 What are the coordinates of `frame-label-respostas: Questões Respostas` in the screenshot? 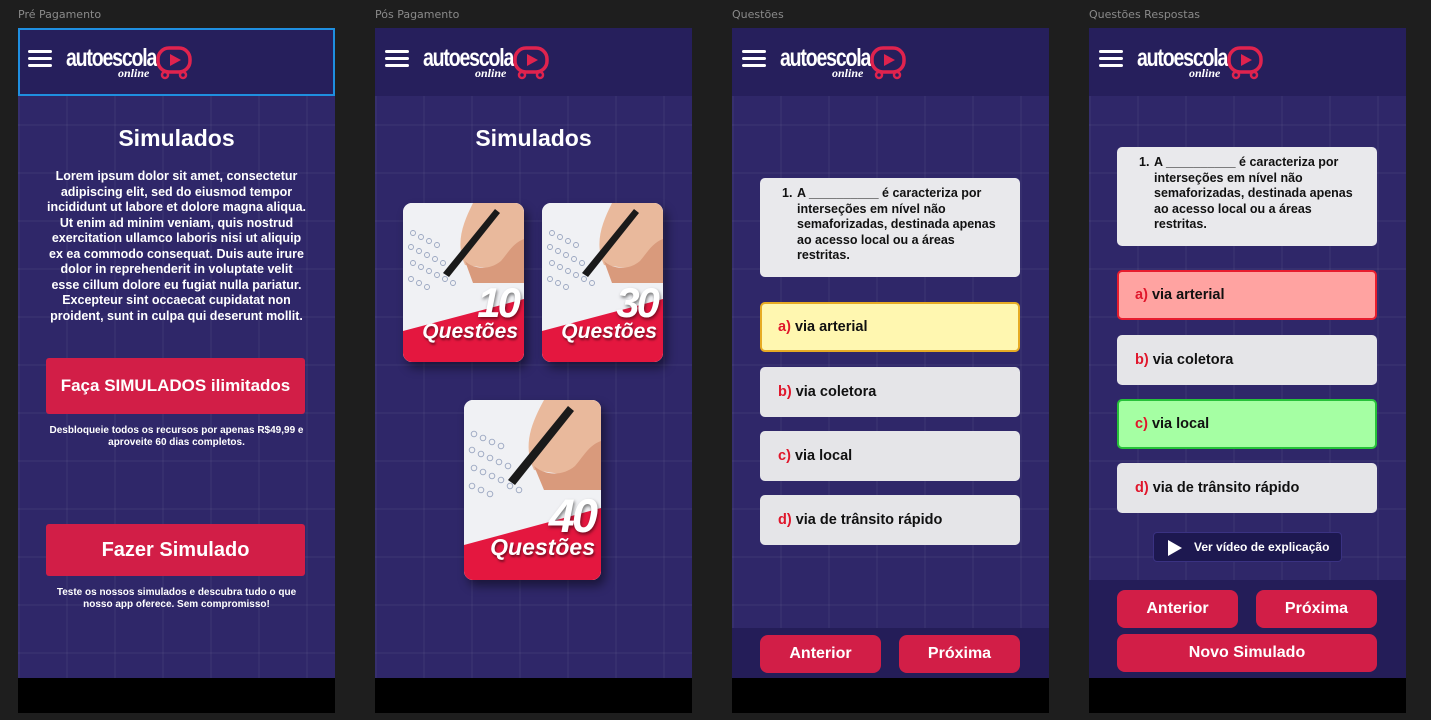 It's located at (1145, 14).